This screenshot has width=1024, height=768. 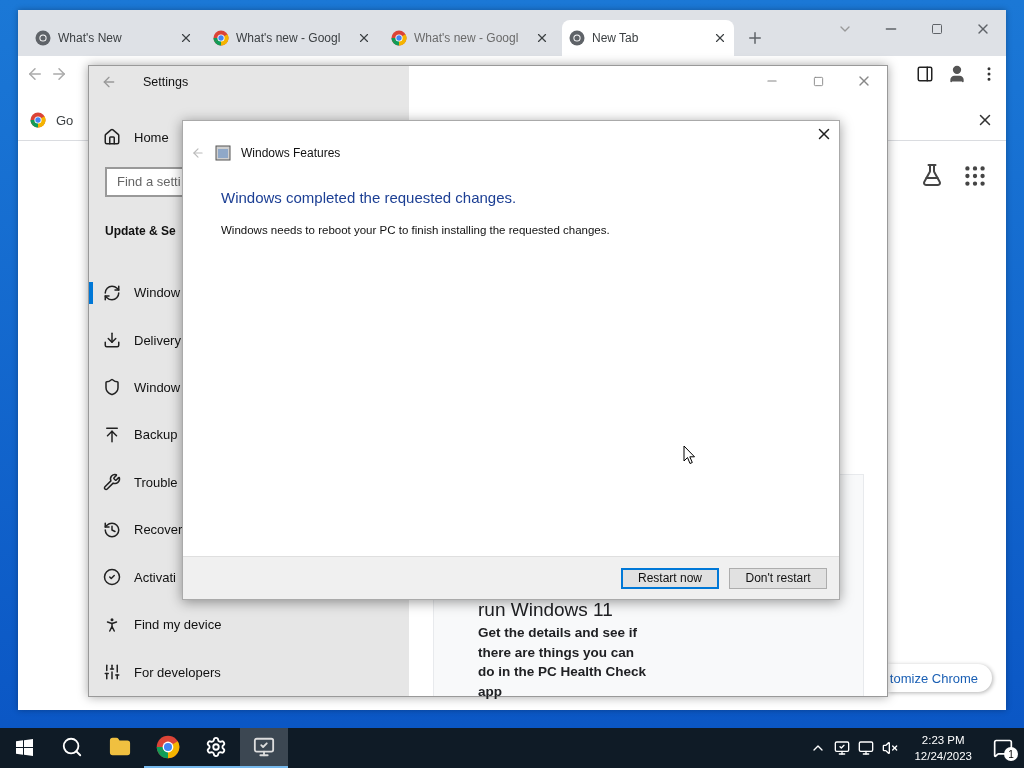 I want to click on dialog-title: Windows Features, so click(x=291, y=153).